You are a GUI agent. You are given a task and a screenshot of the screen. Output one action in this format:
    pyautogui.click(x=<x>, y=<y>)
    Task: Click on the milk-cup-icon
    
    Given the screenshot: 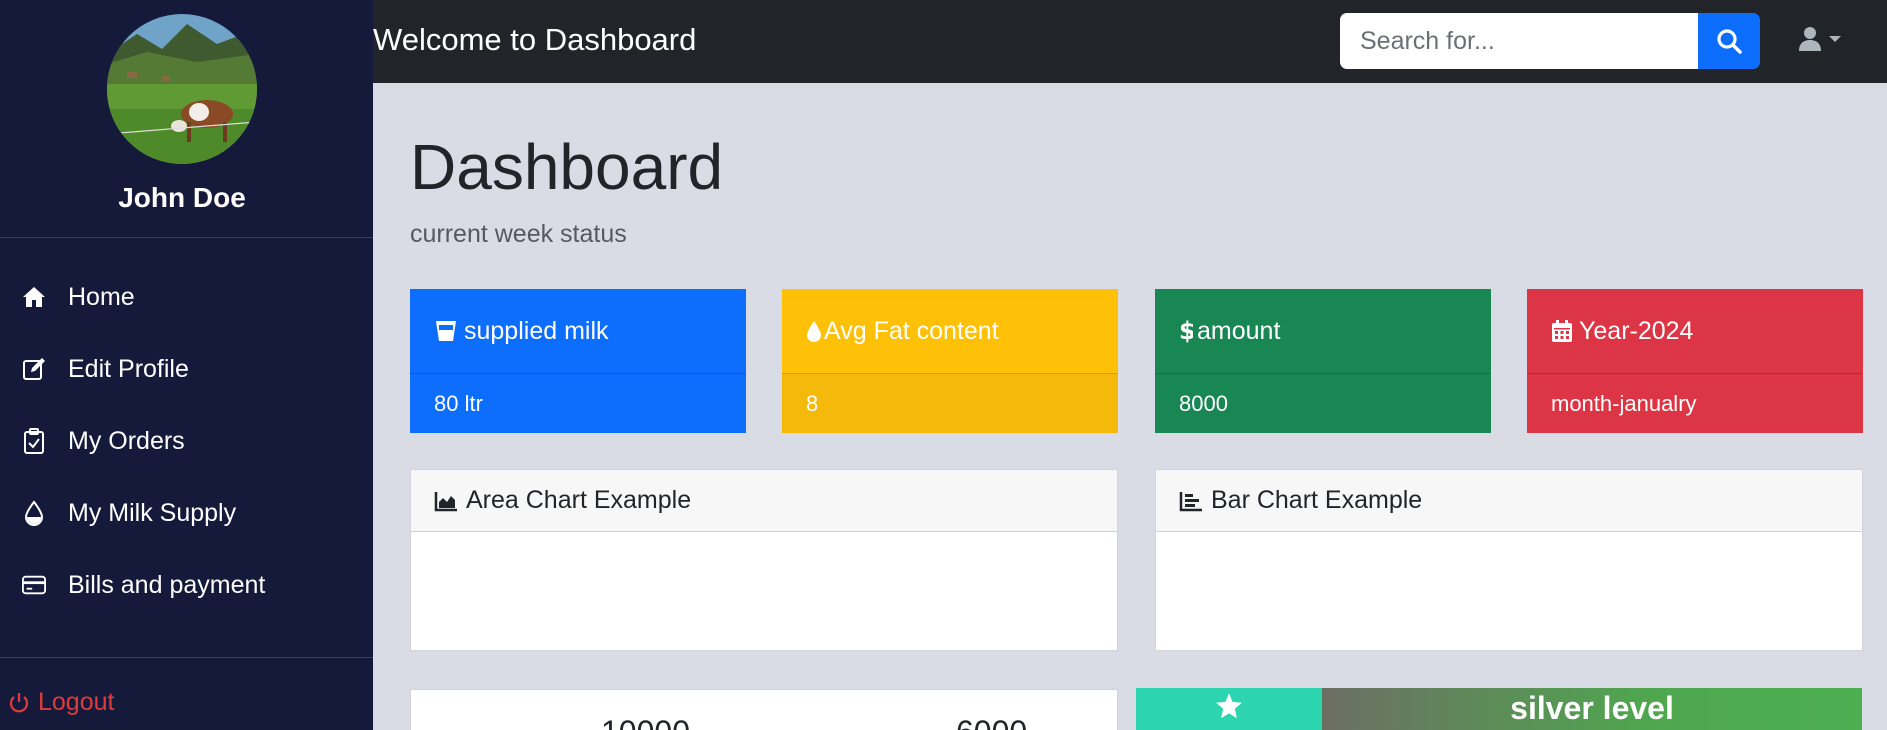 What is the action you would take?
    pyautogui.click(x=446, y=331)
    